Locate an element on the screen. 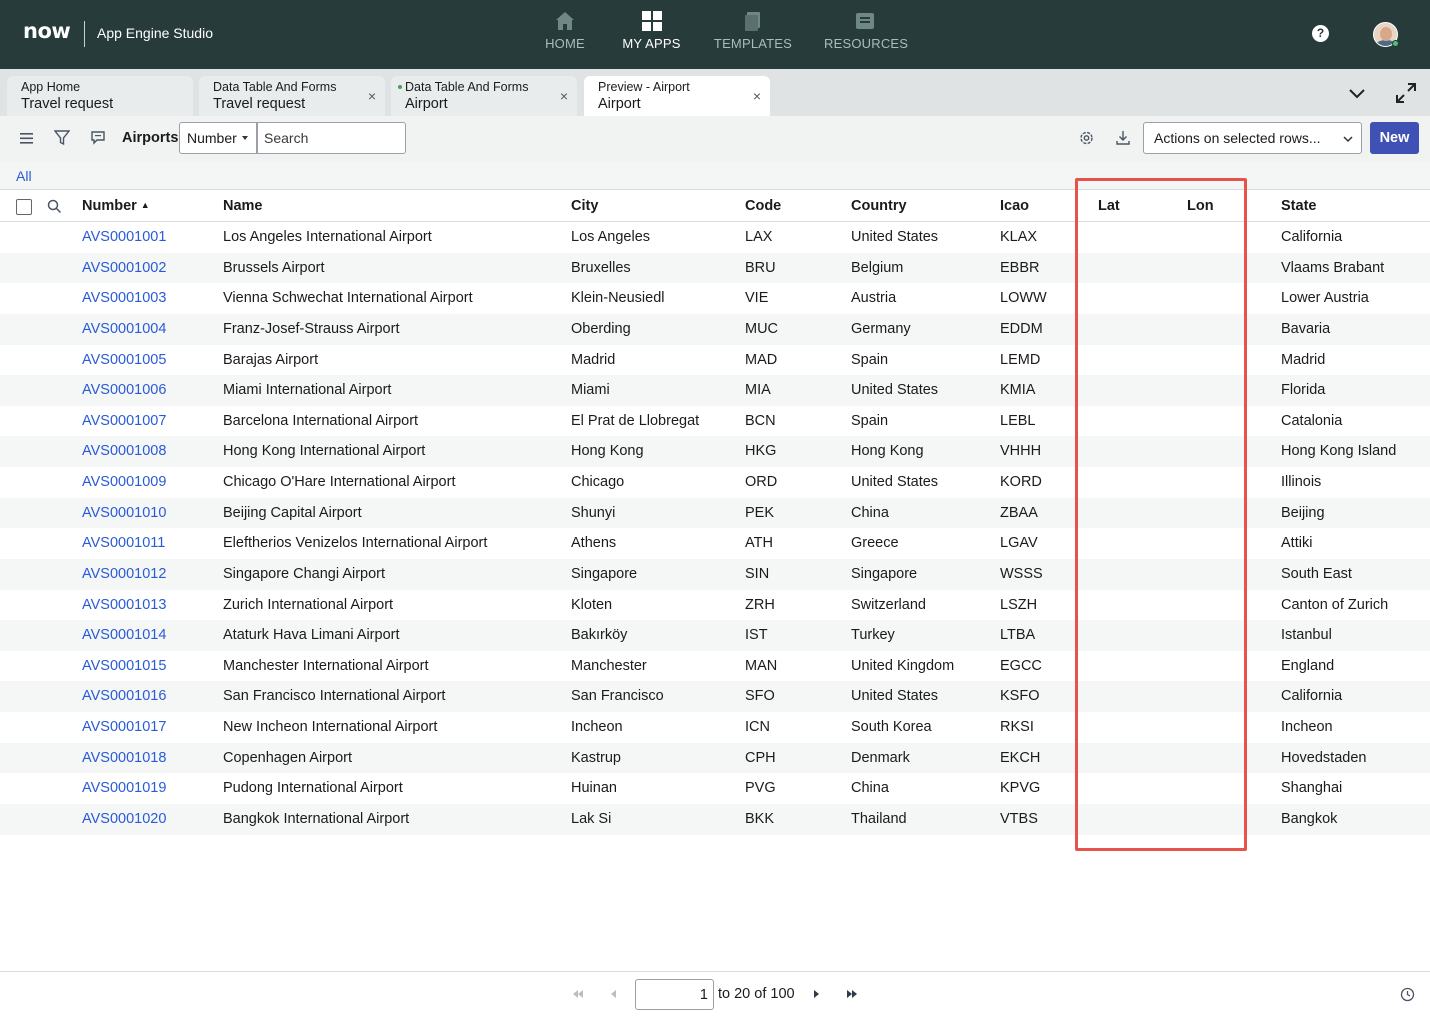  cell-number: AVS0001005 is located at coordinates (124, 360).